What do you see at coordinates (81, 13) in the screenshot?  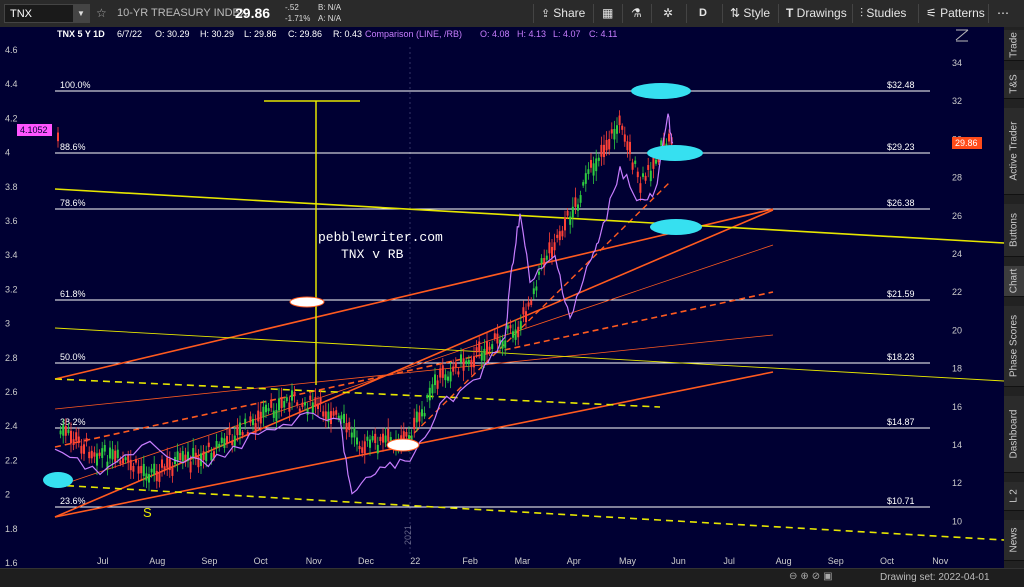 I see `chevron-down-icon: ▼` at bounding box center [81, 13].